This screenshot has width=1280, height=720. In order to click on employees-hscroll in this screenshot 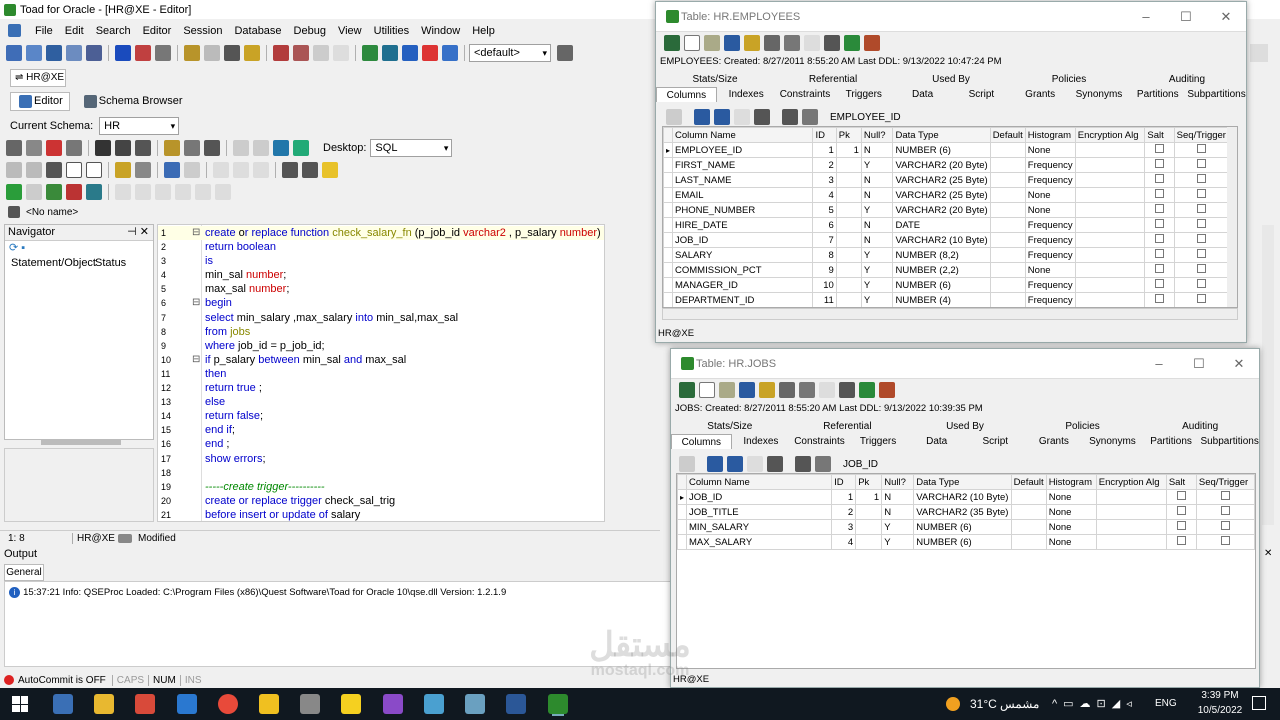, I will do `click(950, 314)`.